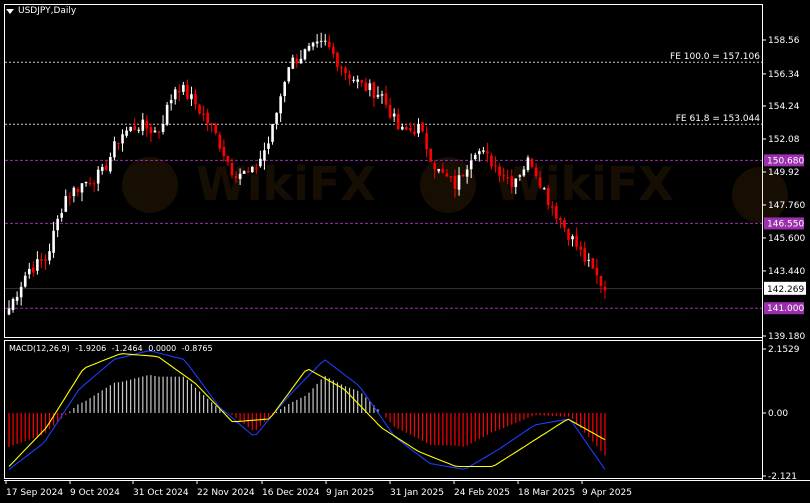 The height and width of the screenshot is (503, 810). What do you see at coordinates (226, 493) in the screenshot?
I see `date-tick-label: 22 Nov 2024` at bounding box center [226, 493].